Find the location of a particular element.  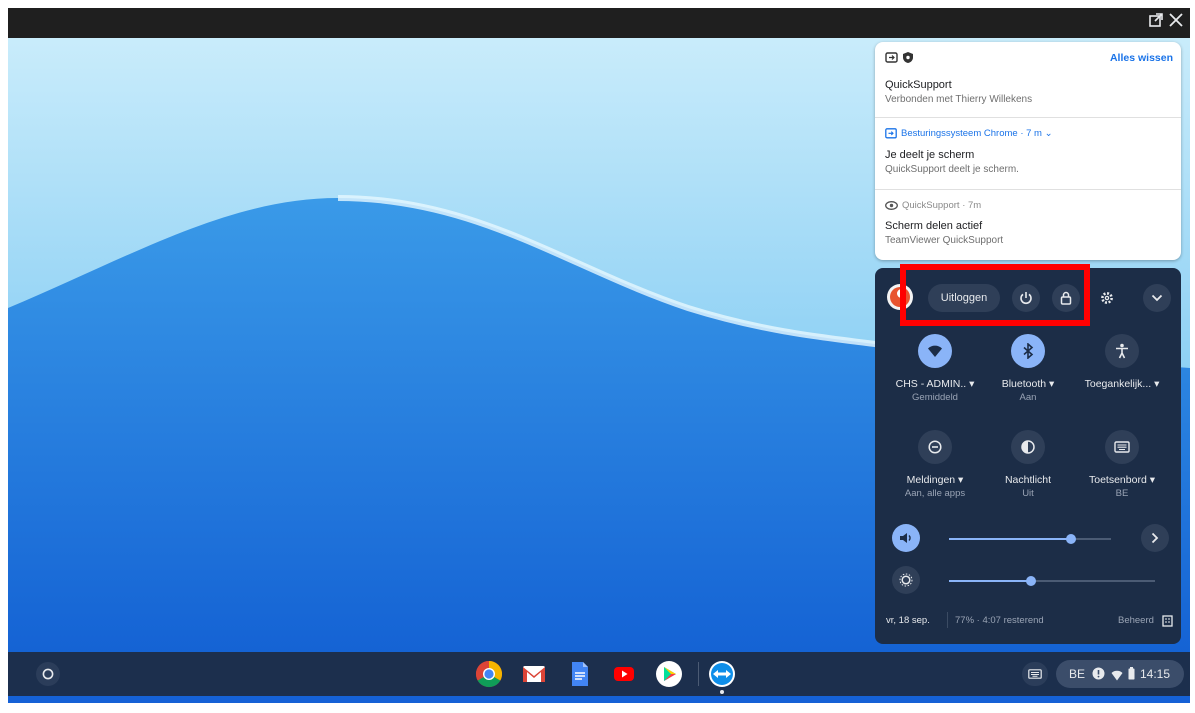

accessibility-icon is located at coordinates (1122, 351).